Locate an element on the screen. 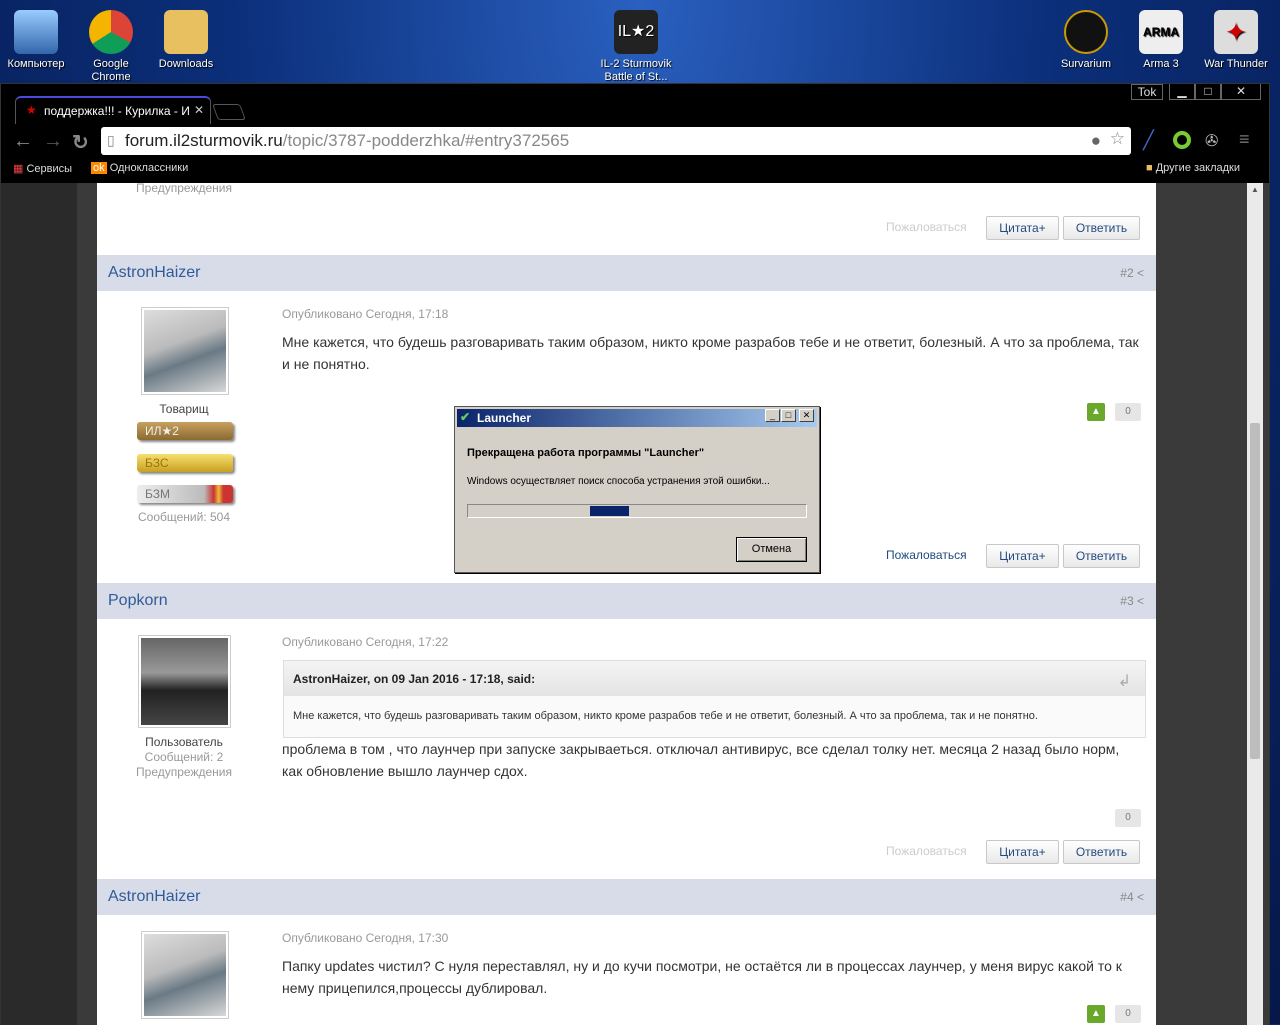 This screenshot has width=1280, height=1025. icon-label: Компьютер is located at coordinates (36, 64).